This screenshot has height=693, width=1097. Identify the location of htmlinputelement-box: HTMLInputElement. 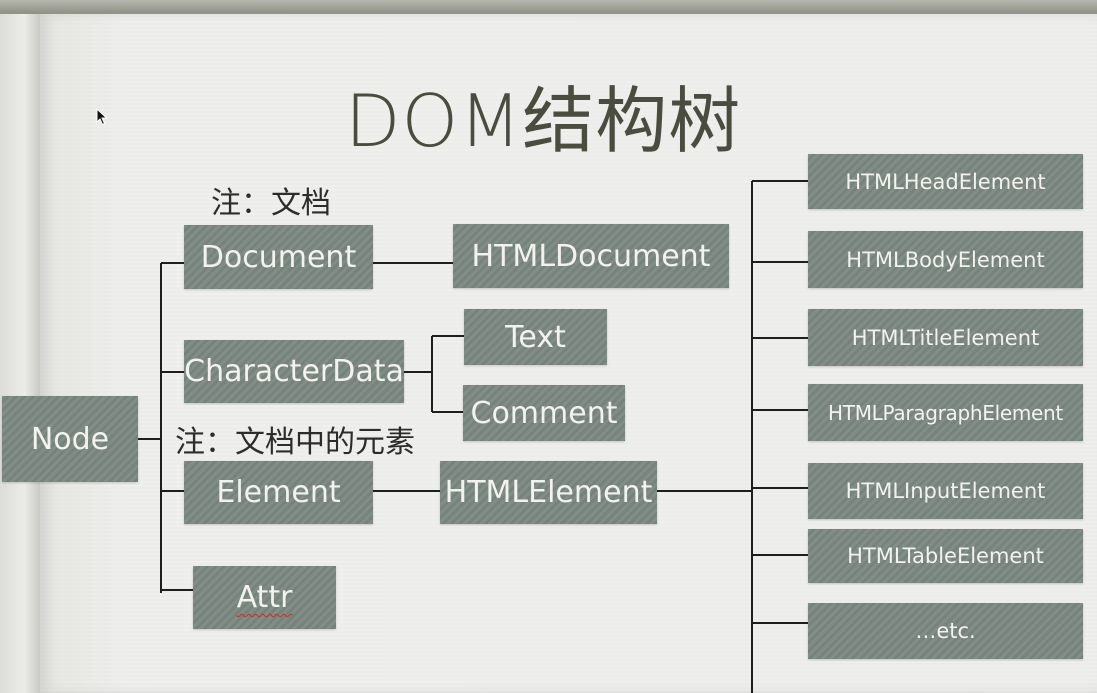
(945, 491).